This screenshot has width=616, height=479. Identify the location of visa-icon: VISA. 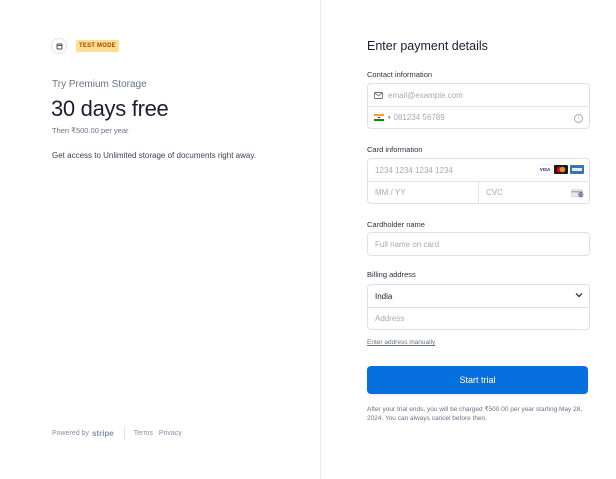
(545, 169).